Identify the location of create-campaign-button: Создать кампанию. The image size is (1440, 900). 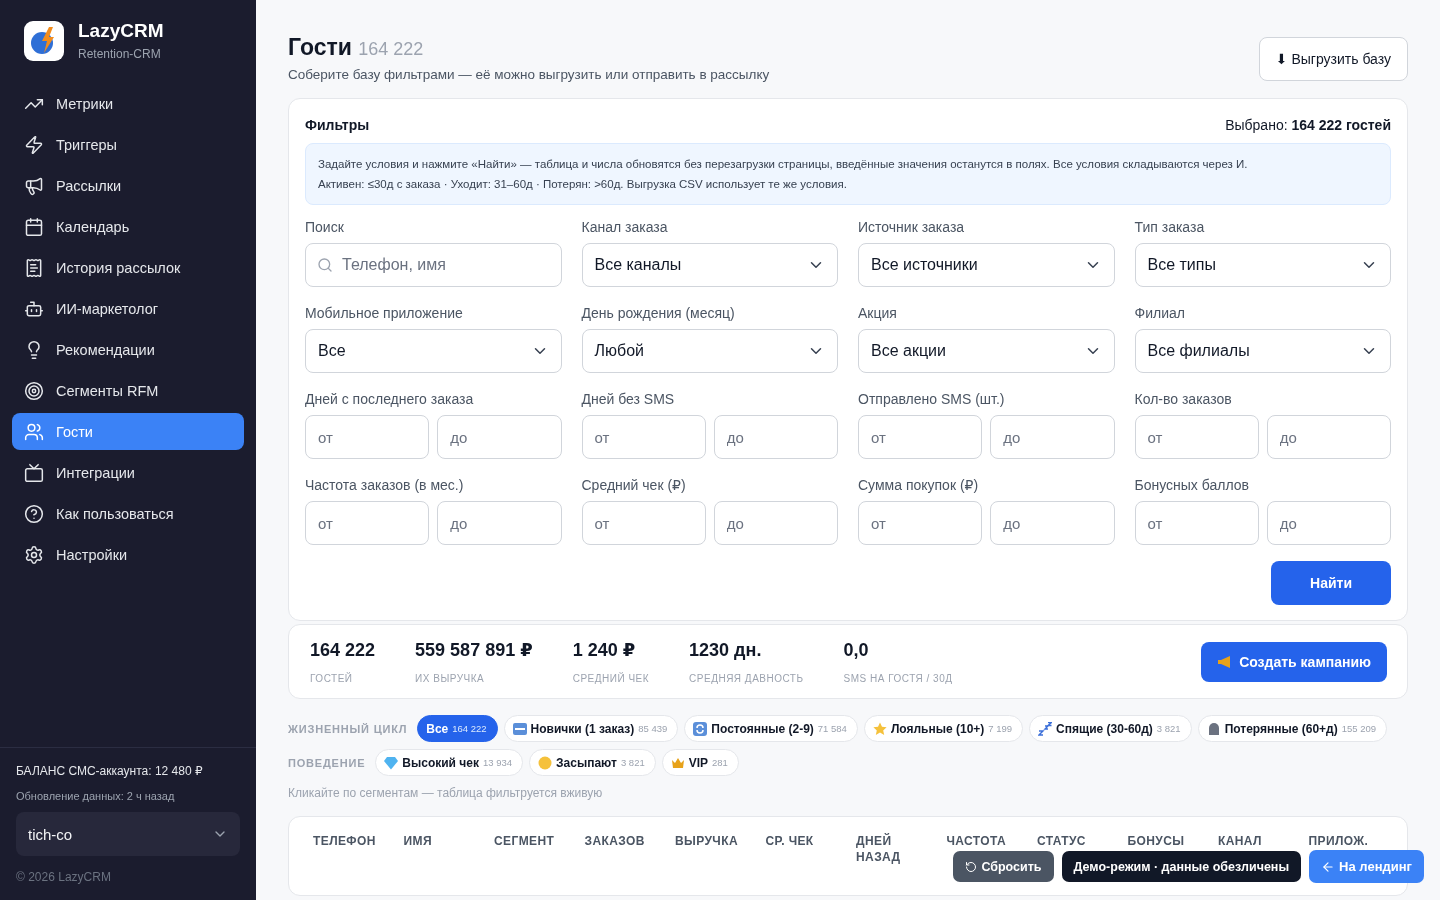
(1294, 661).